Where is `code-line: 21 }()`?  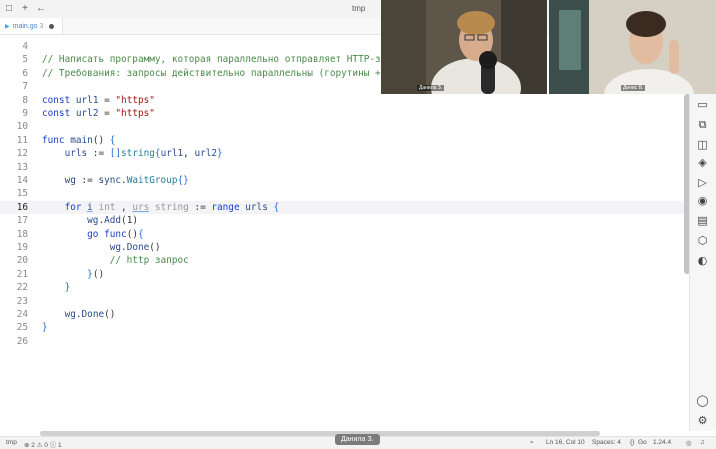 code-line: 21 }() is located at coordinates (344, 274).